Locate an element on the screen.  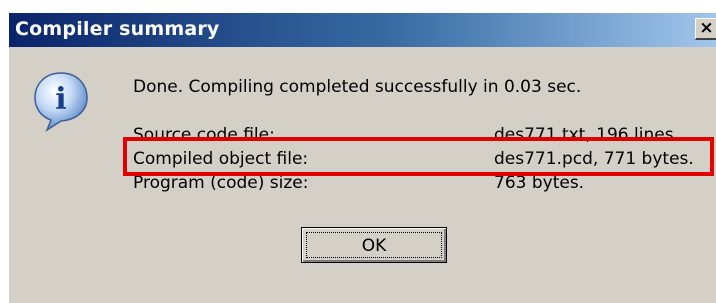
info-glyph: i is located at coordinates (60, 99).